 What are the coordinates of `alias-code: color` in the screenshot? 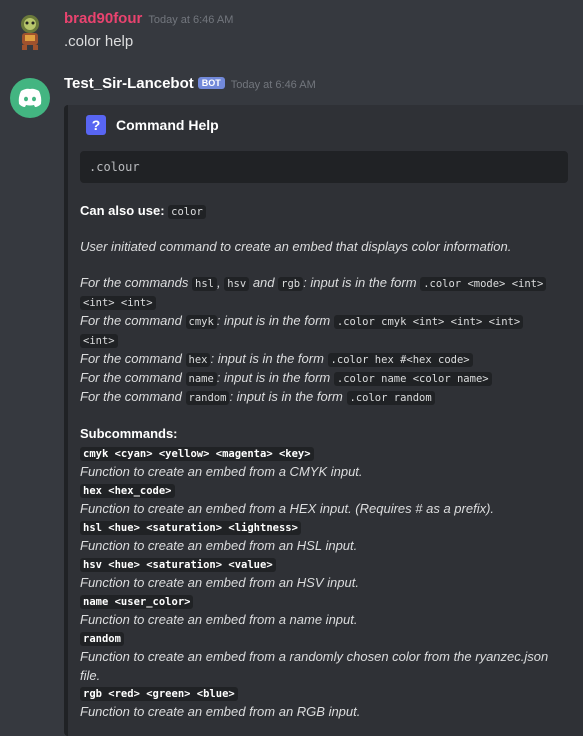 It's located at (187, 212).